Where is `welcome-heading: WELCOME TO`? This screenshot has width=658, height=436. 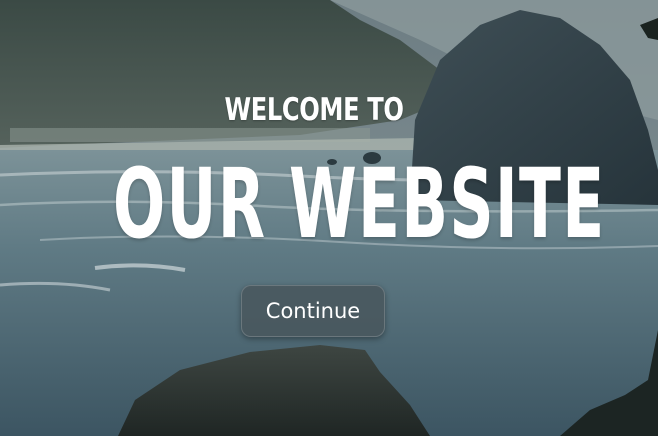
welcome-heading: WELCOME TO is located at coordinates (314, 110).